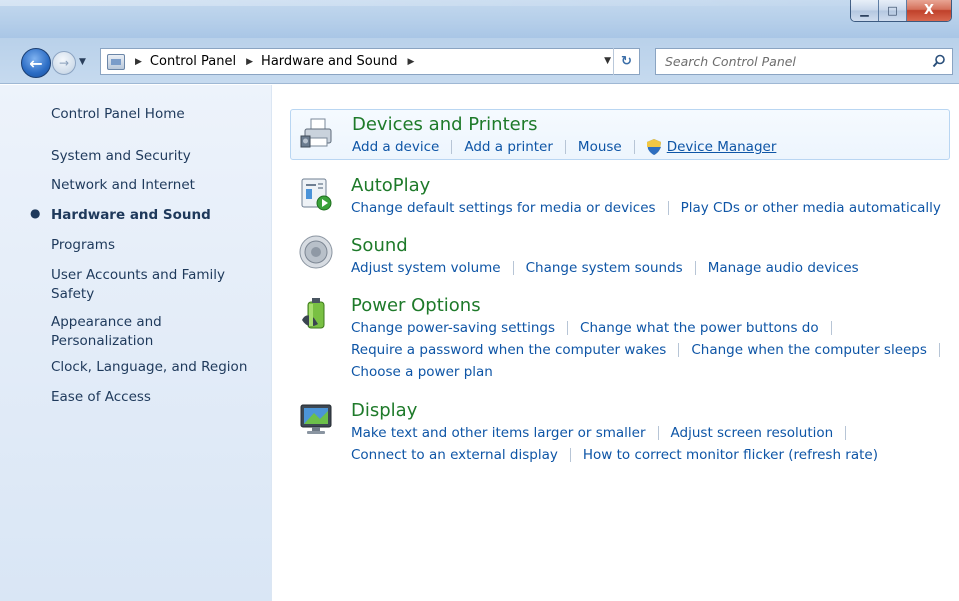  I want to click on sidebar-item-appearance: Appearance and Personalization, so click(106, 332).